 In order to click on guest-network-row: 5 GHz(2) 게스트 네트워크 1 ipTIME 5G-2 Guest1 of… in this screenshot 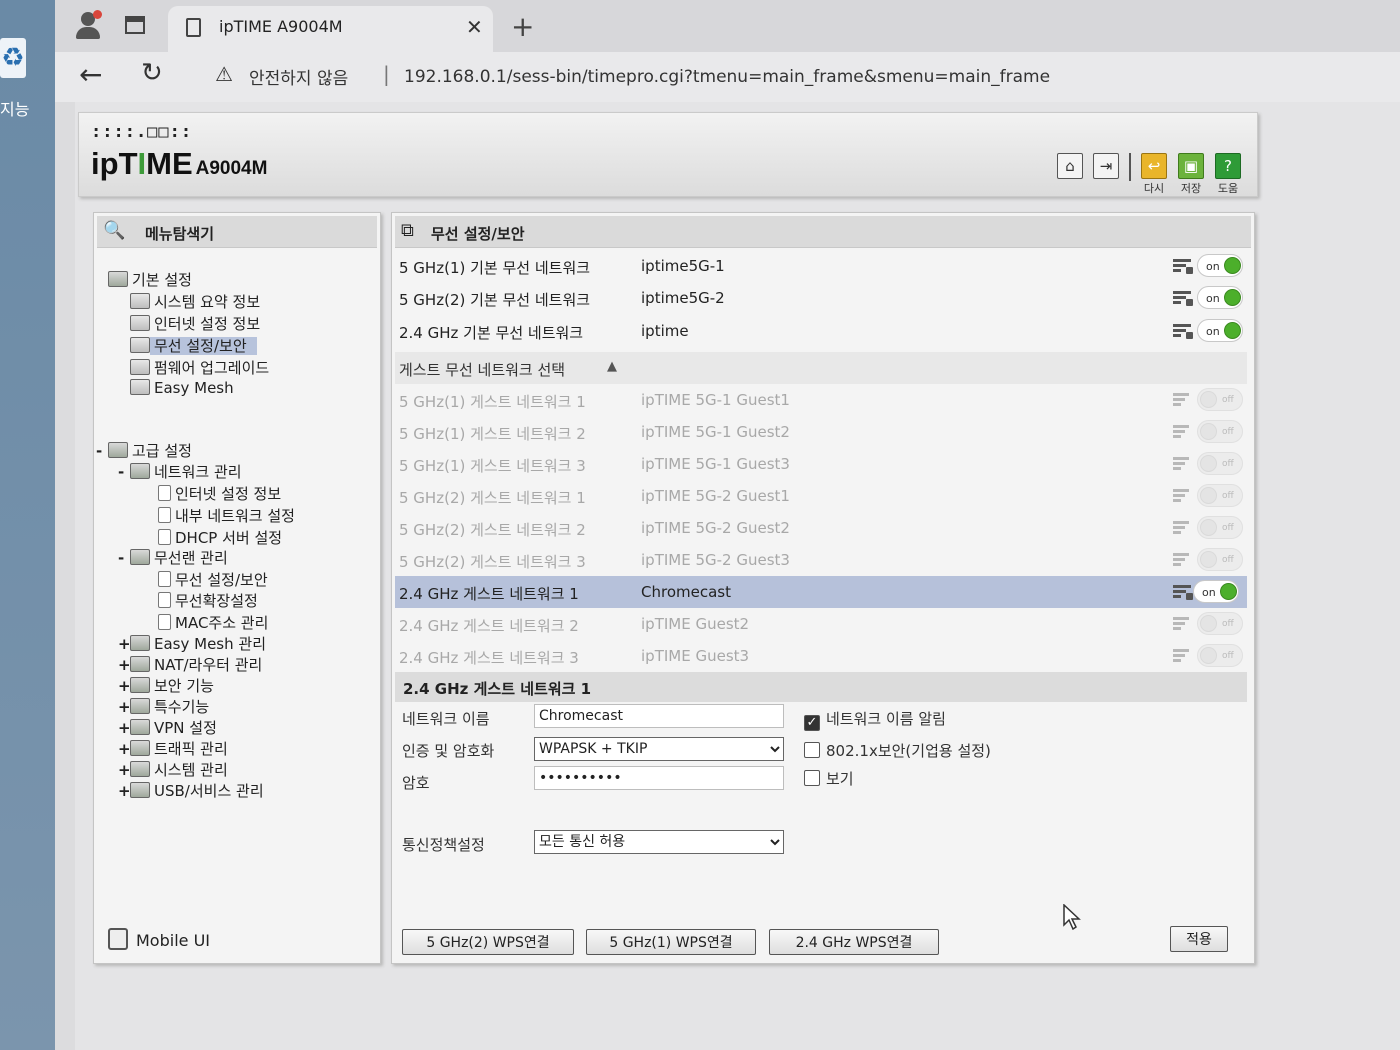, I will do `click(821, 496)`.